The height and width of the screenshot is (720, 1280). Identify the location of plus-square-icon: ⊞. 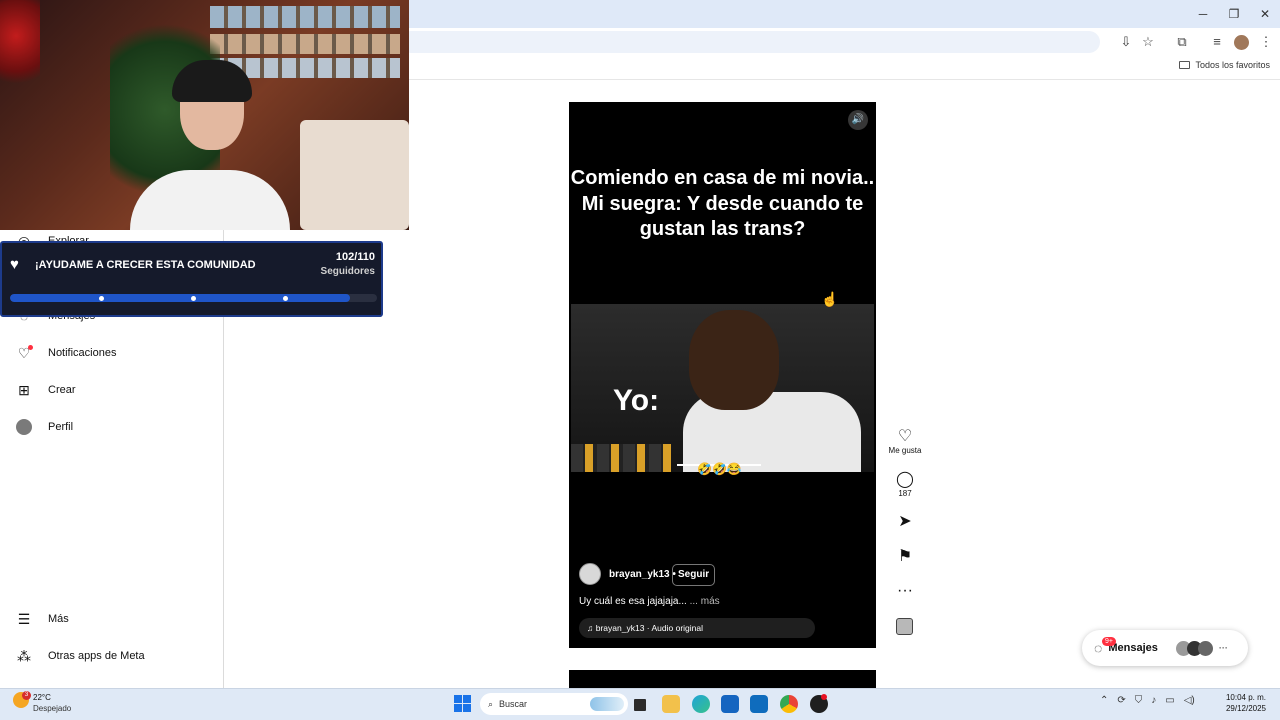
(24, 389).